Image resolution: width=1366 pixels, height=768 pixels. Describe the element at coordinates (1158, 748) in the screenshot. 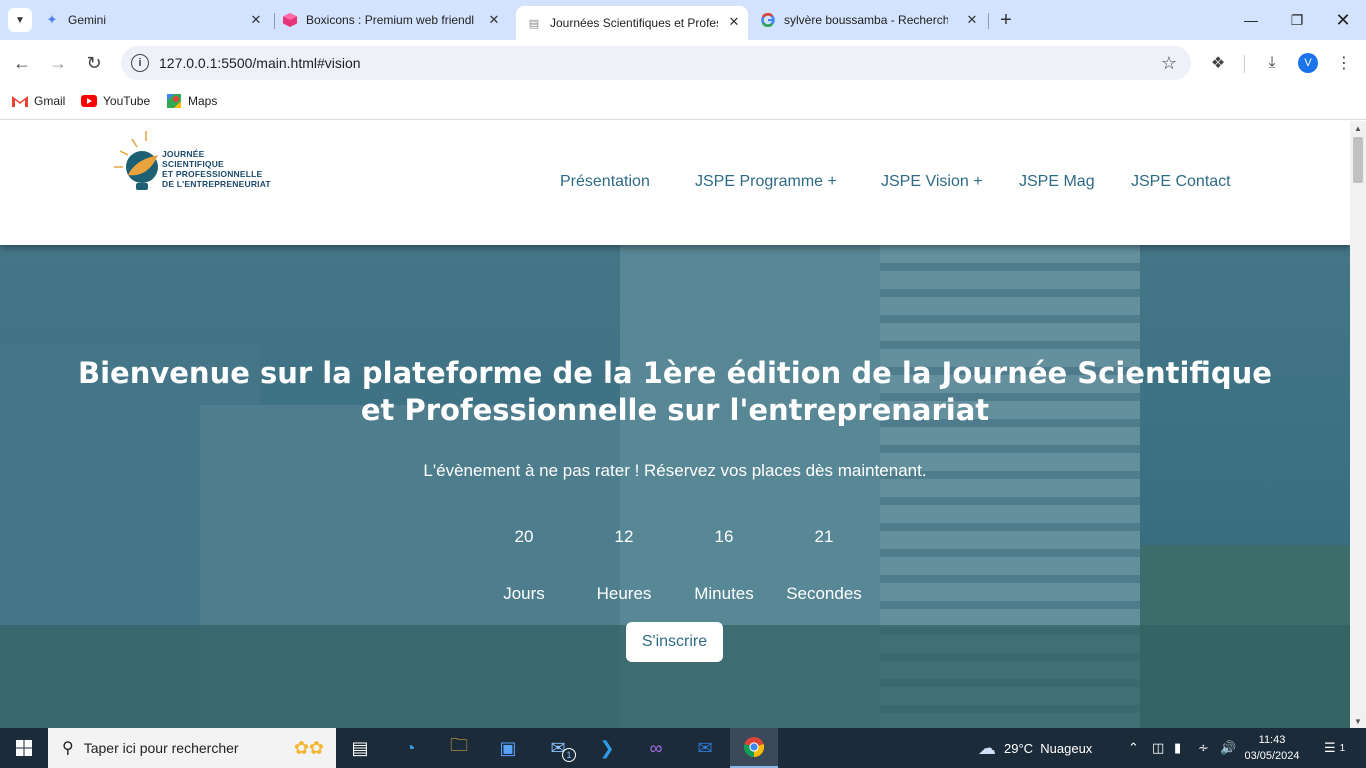

I see `tray-device-icon: ◫` at that location.